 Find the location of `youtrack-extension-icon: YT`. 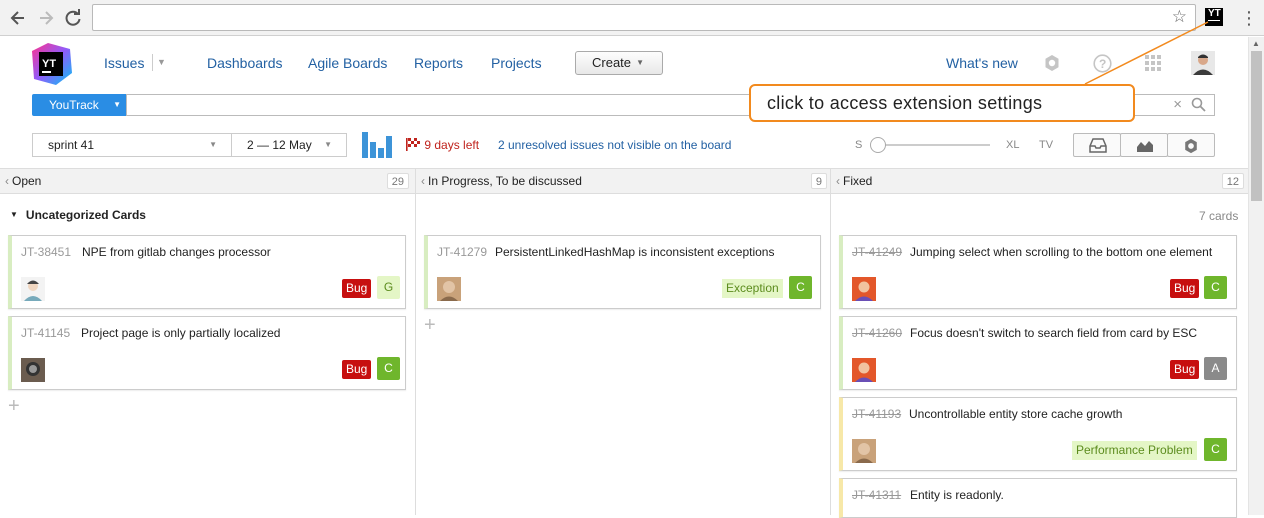

youtrack-extension-icon: YT is located at coordinates (1214, 17).